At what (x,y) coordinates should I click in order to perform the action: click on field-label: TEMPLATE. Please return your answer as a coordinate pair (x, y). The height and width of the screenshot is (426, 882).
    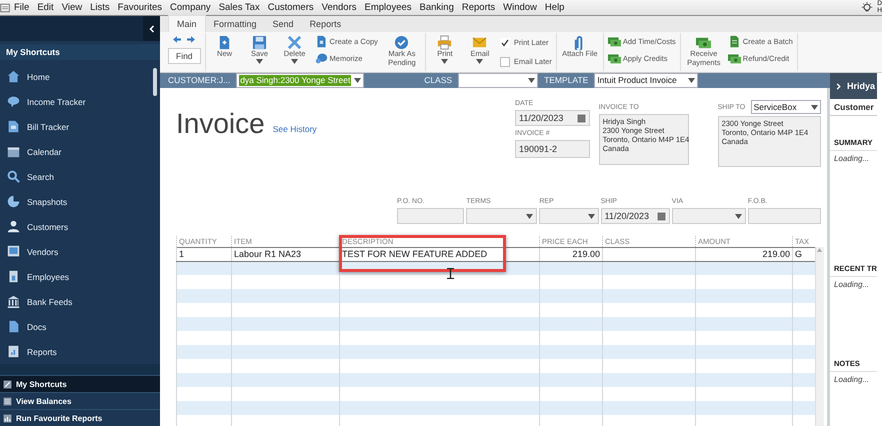
    Looking at the image, I should click on (566, 80).